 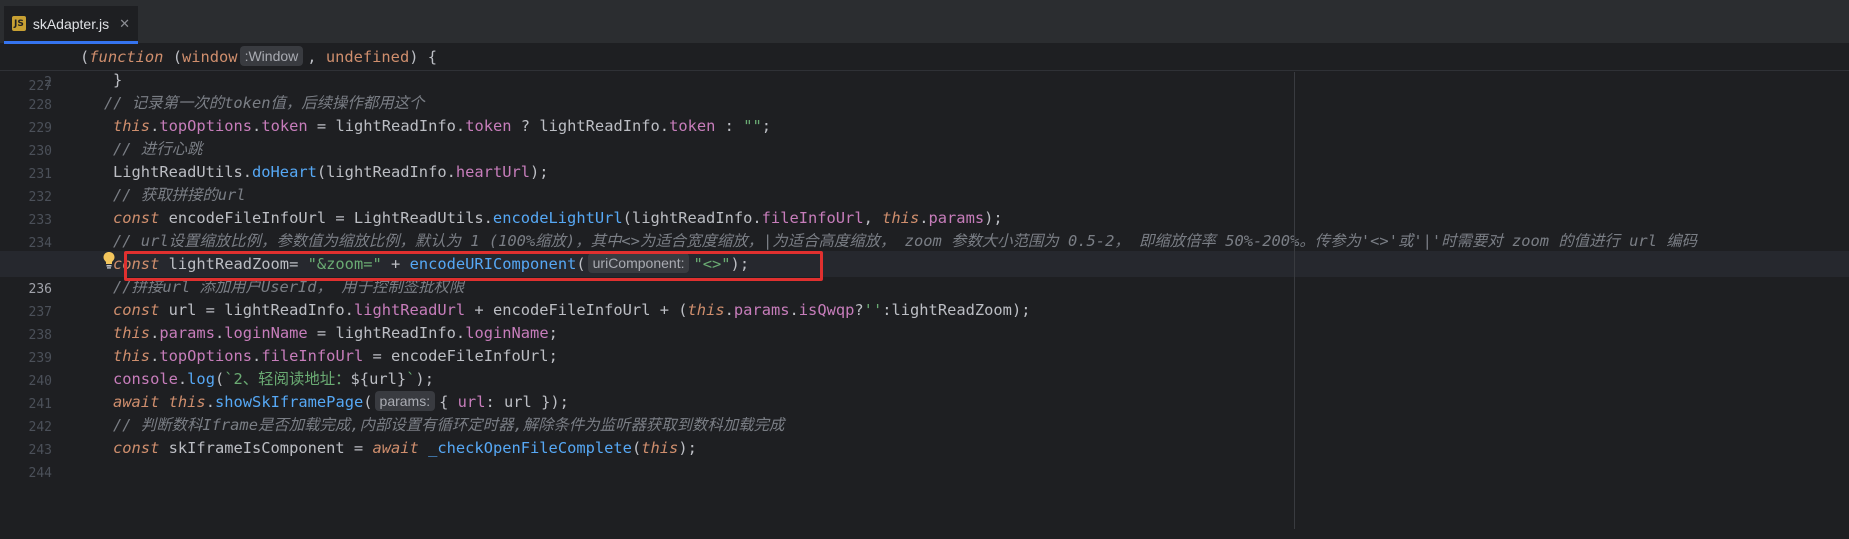 What do you see at coordinates (124, 24) in the screenshot?
I see `close-icon: ✕` at bounding box center [124, 24].